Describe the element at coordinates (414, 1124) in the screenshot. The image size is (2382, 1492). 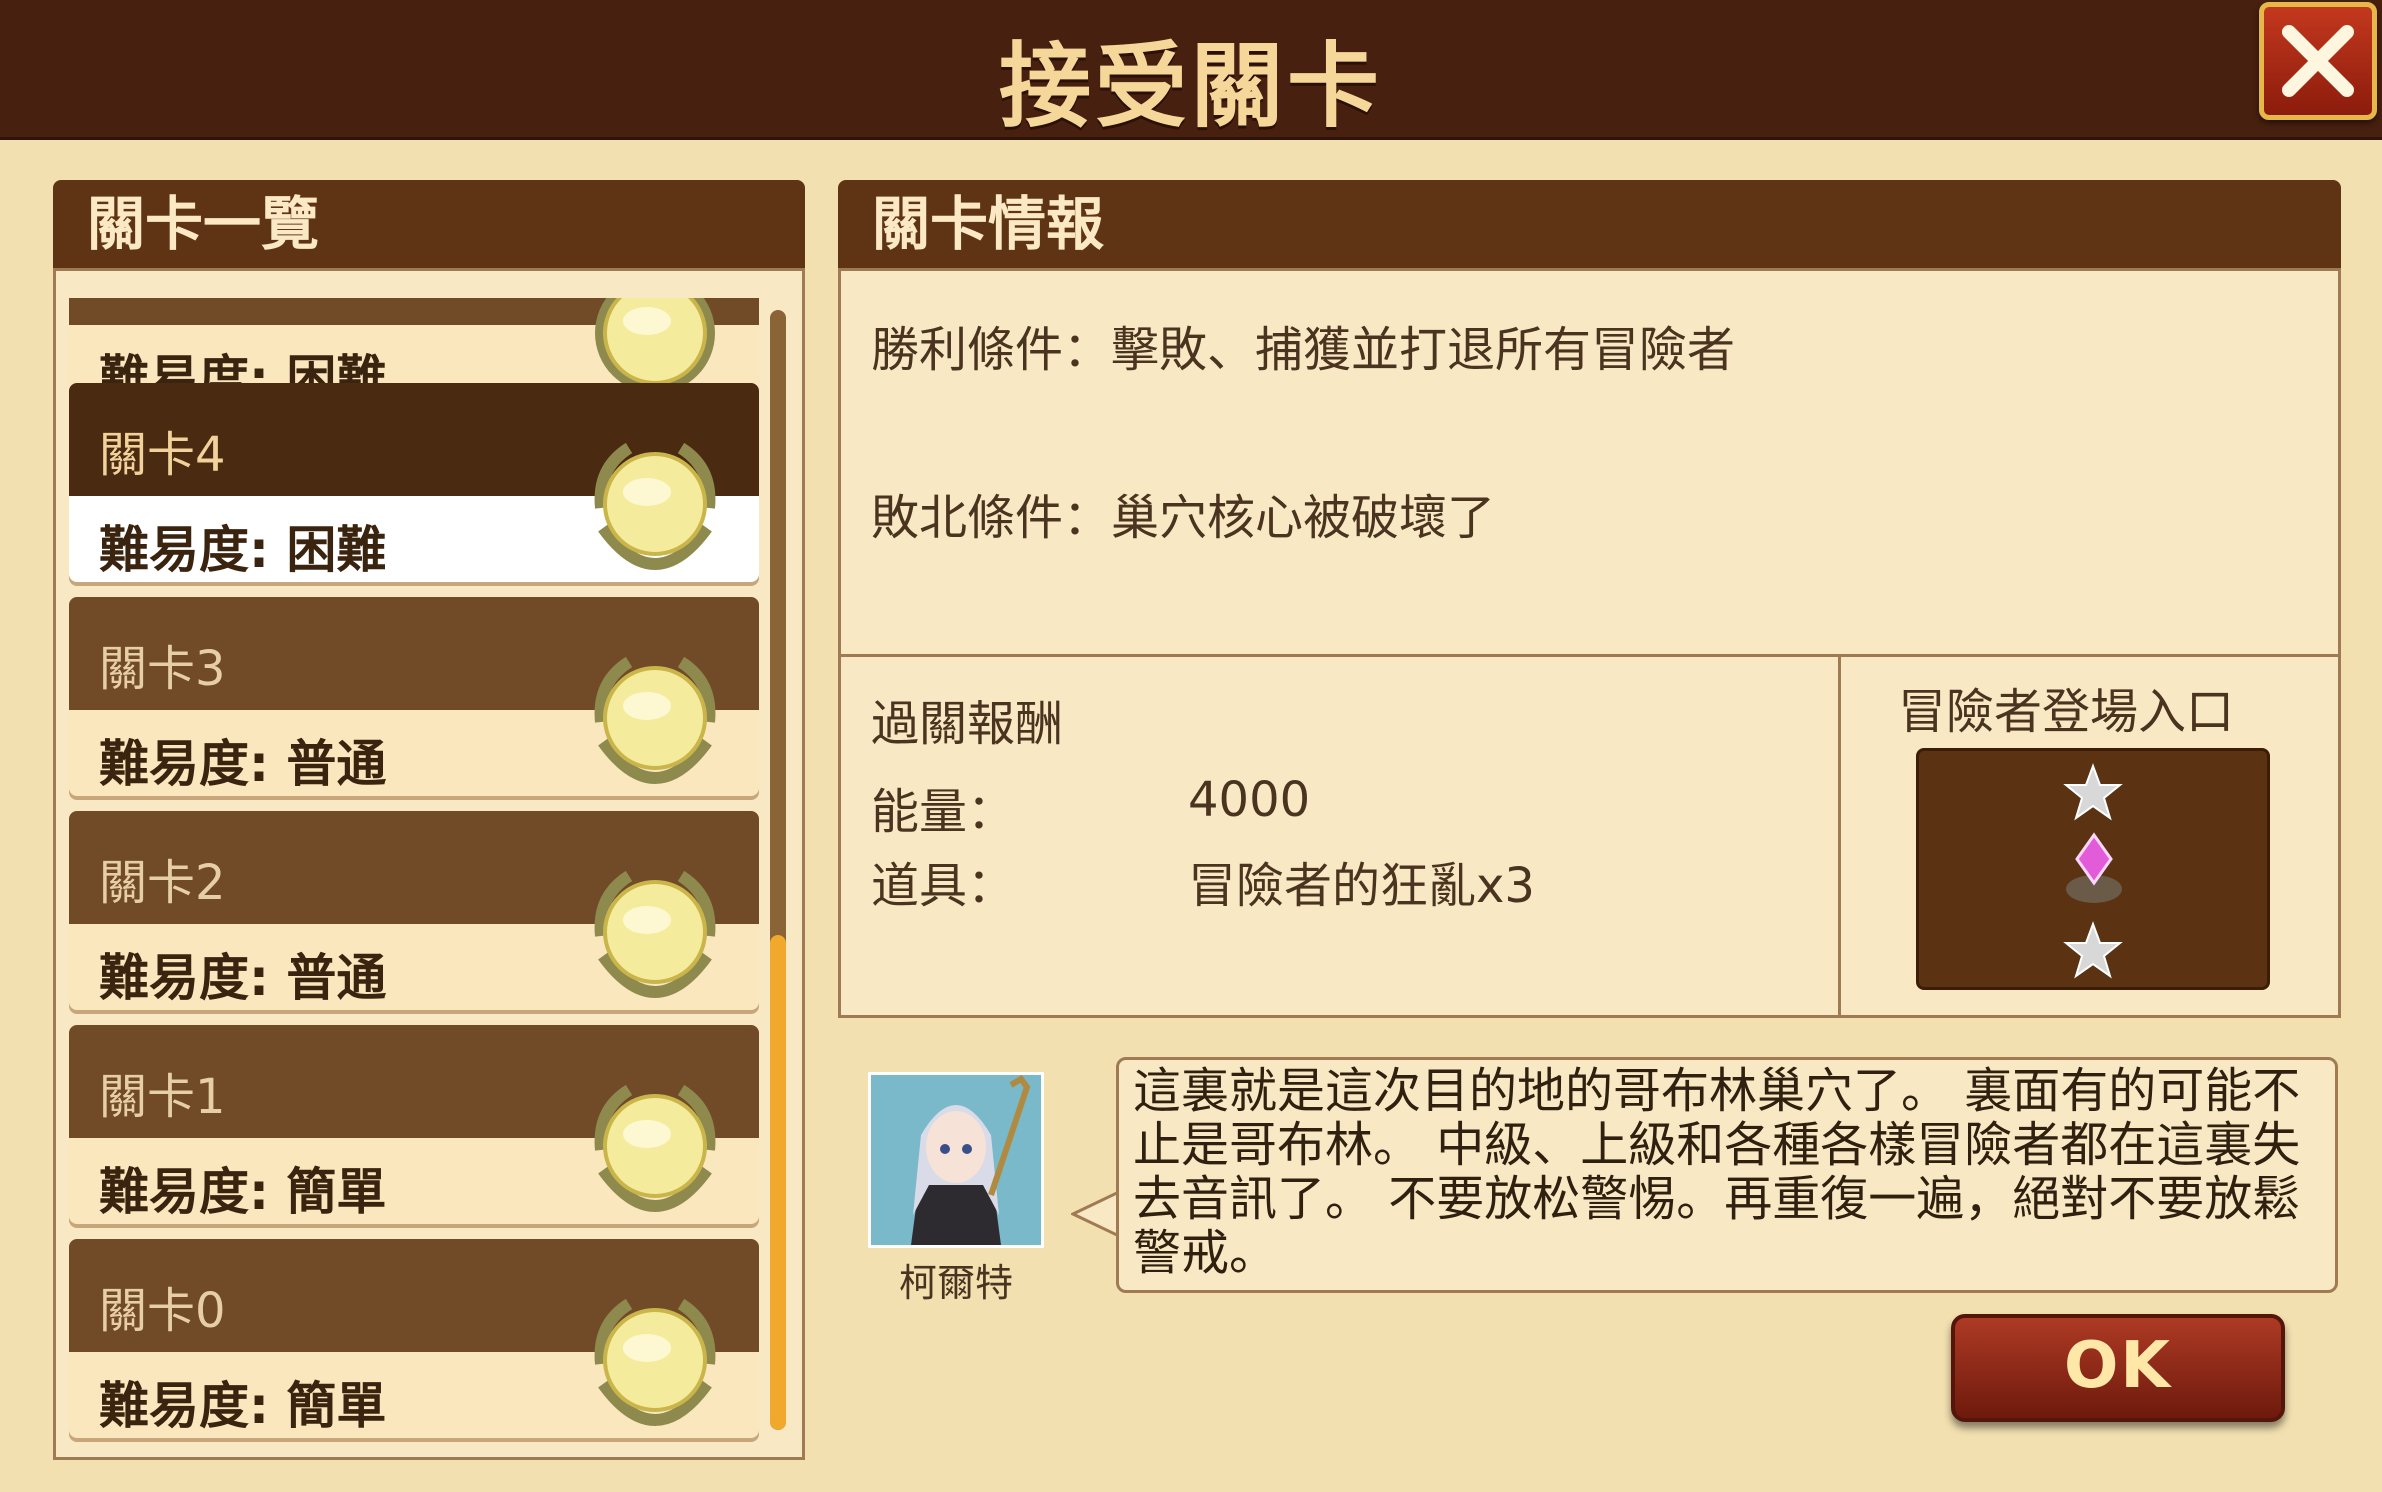
I see `stage-card-1: 關卡1 難易度: 簡單` at that location.